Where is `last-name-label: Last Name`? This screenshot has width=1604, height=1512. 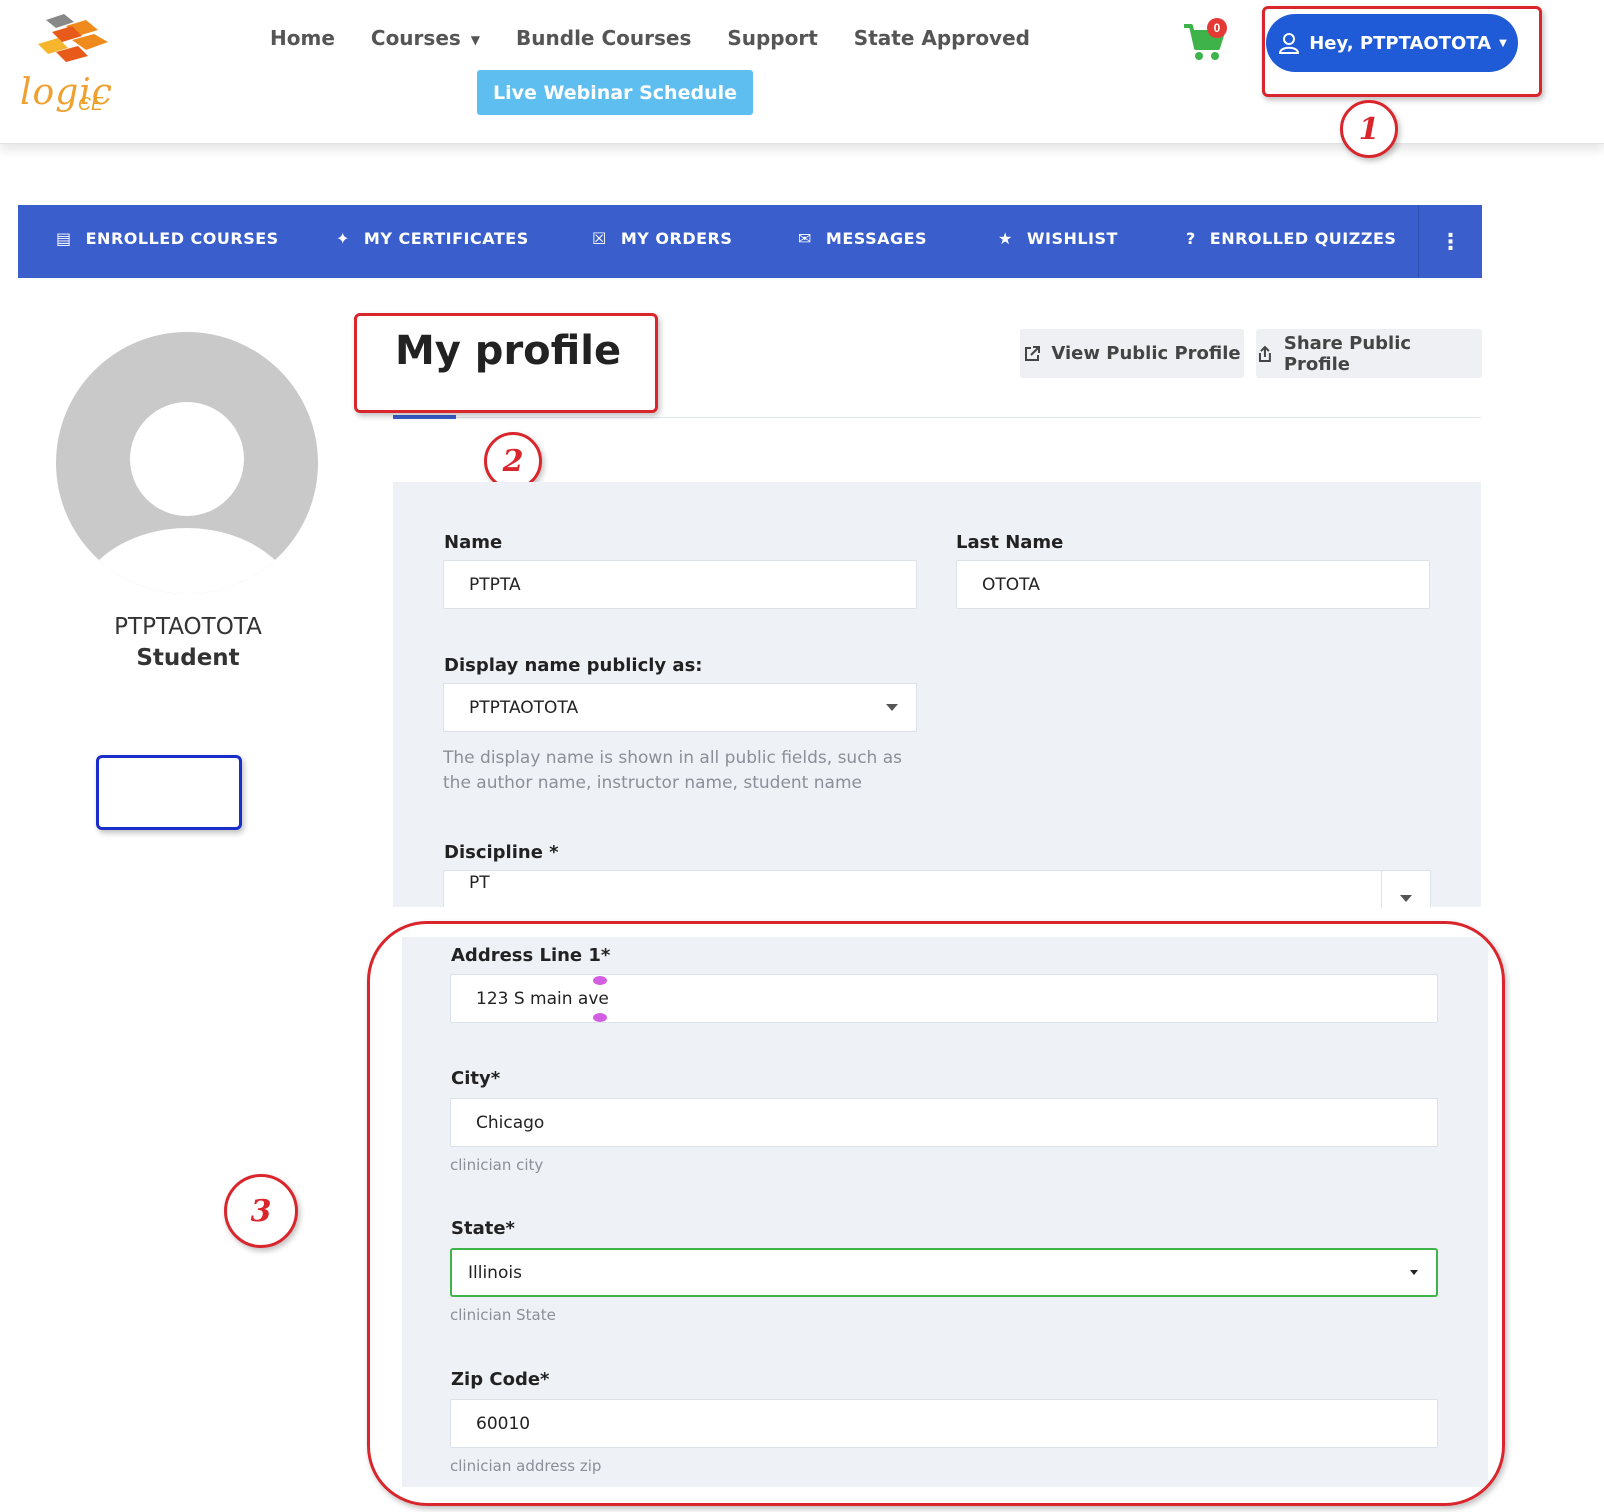 last-name-label: Last Name is located at coordinates (1010, 542).